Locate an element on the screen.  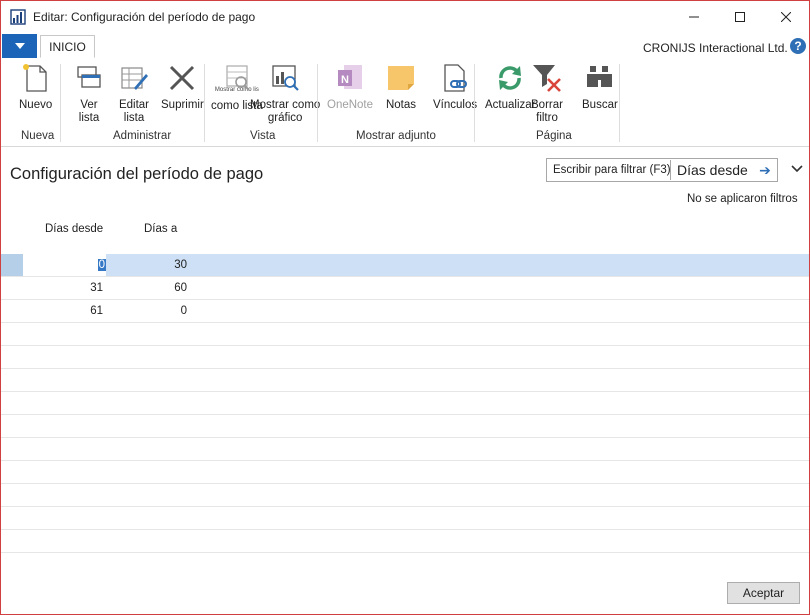
show-as-chart-label-1: Mostrar como is located at coordinates (285, 105).